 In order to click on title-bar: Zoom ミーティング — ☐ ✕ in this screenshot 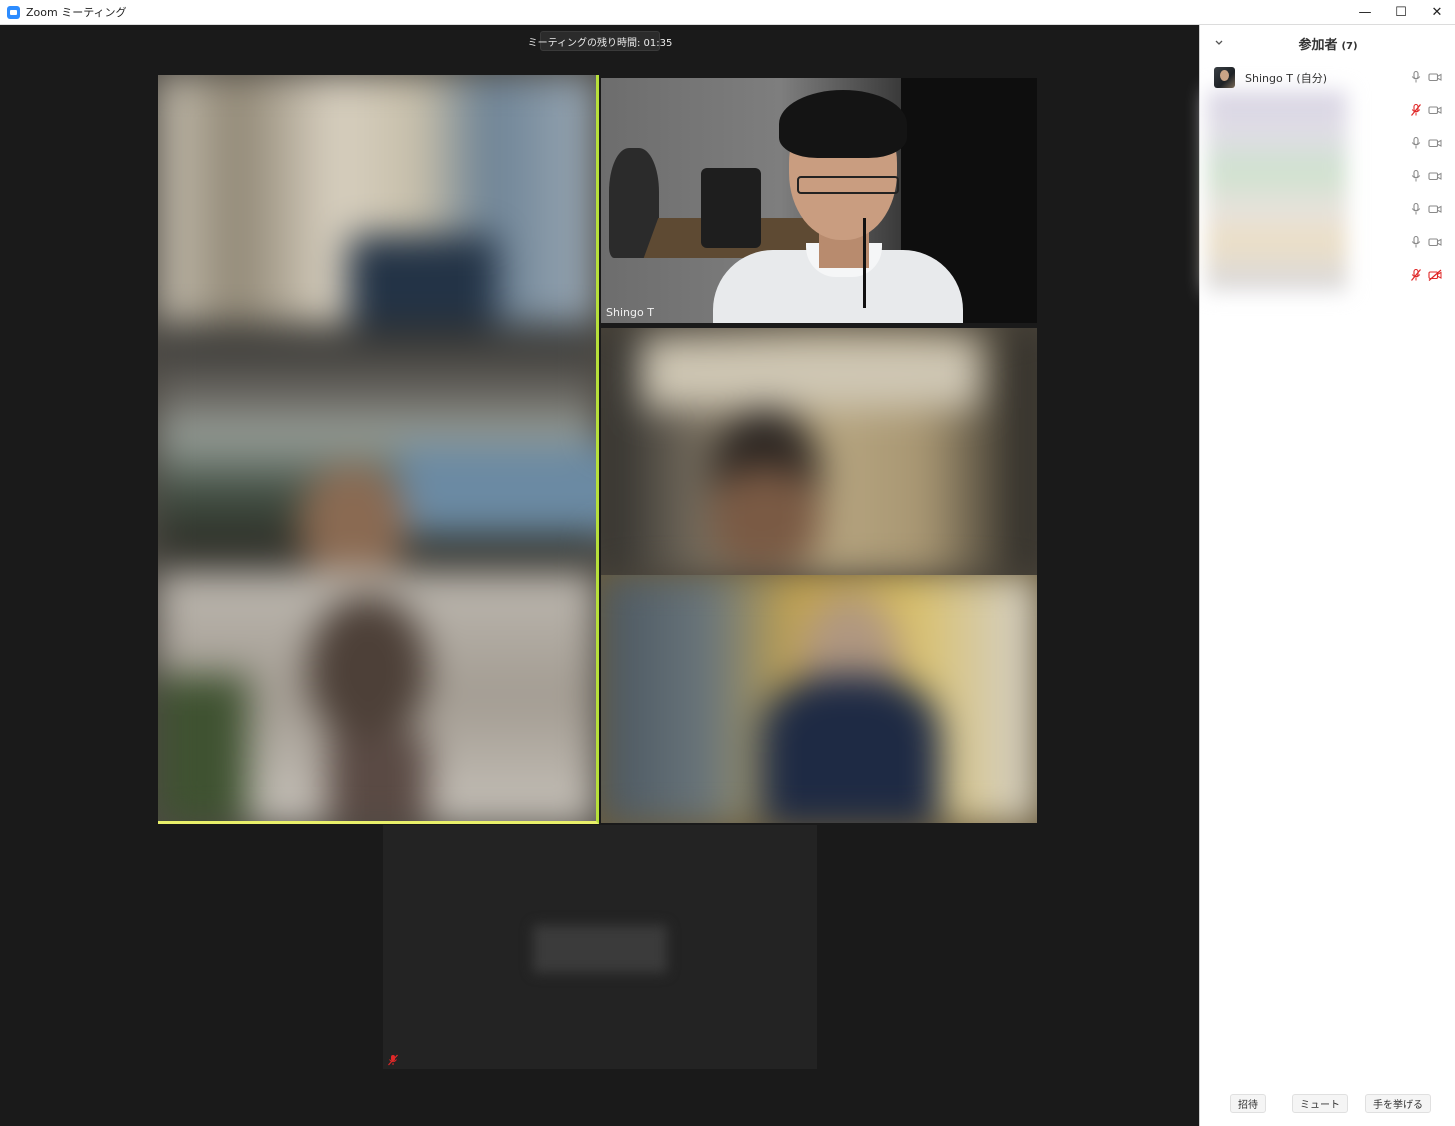, I will do `click(727, 12)`.